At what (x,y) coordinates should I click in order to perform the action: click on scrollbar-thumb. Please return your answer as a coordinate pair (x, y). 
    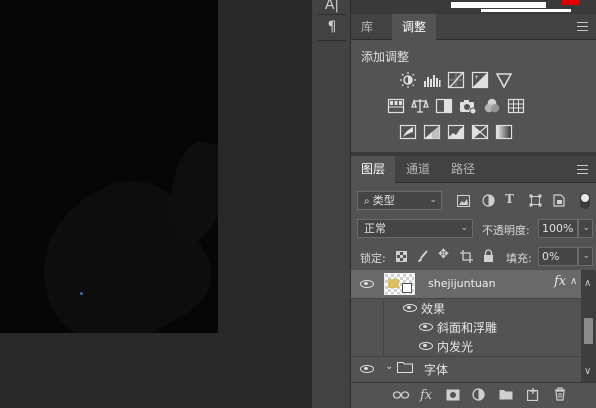
    Looking at the image, I should click on (588, 331).